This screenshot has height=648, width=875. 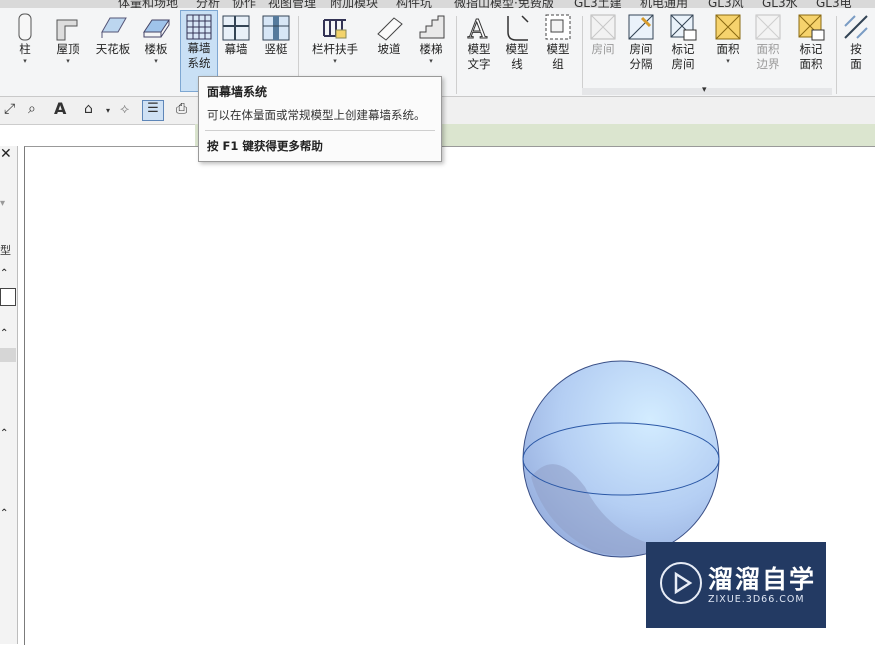 I want to click on model-text-label-2: 文字, so click(x=479, y=64).